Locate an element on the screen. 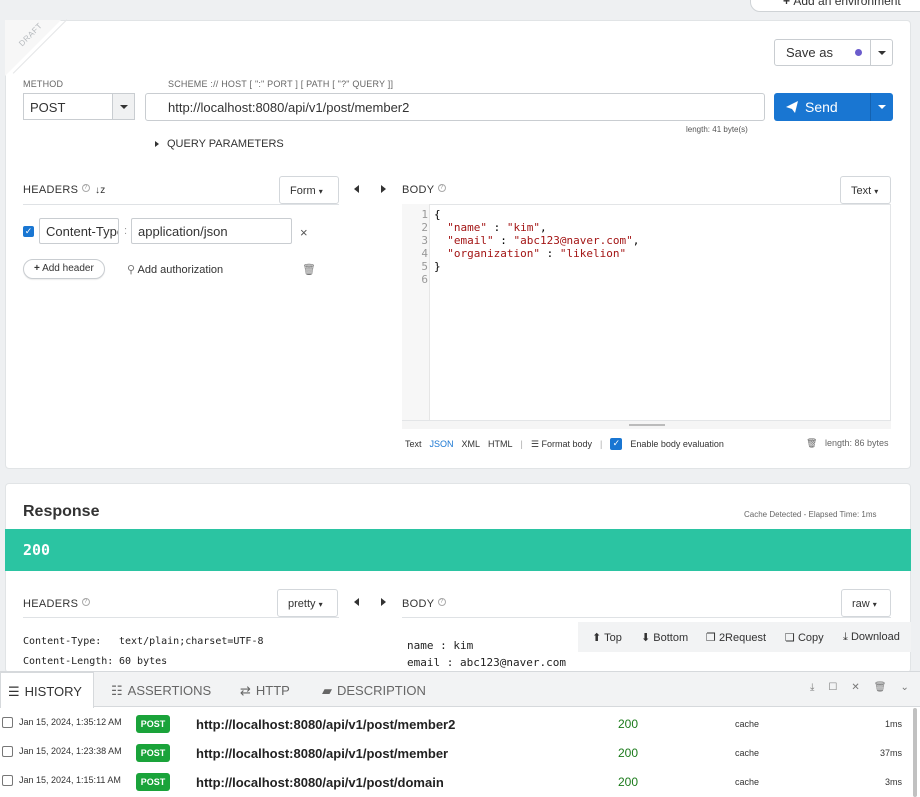 The width and height of the screenshot is (920, 797). line-numbers: 1 2 3 4 5 6 is located at coordinates (416, 247).